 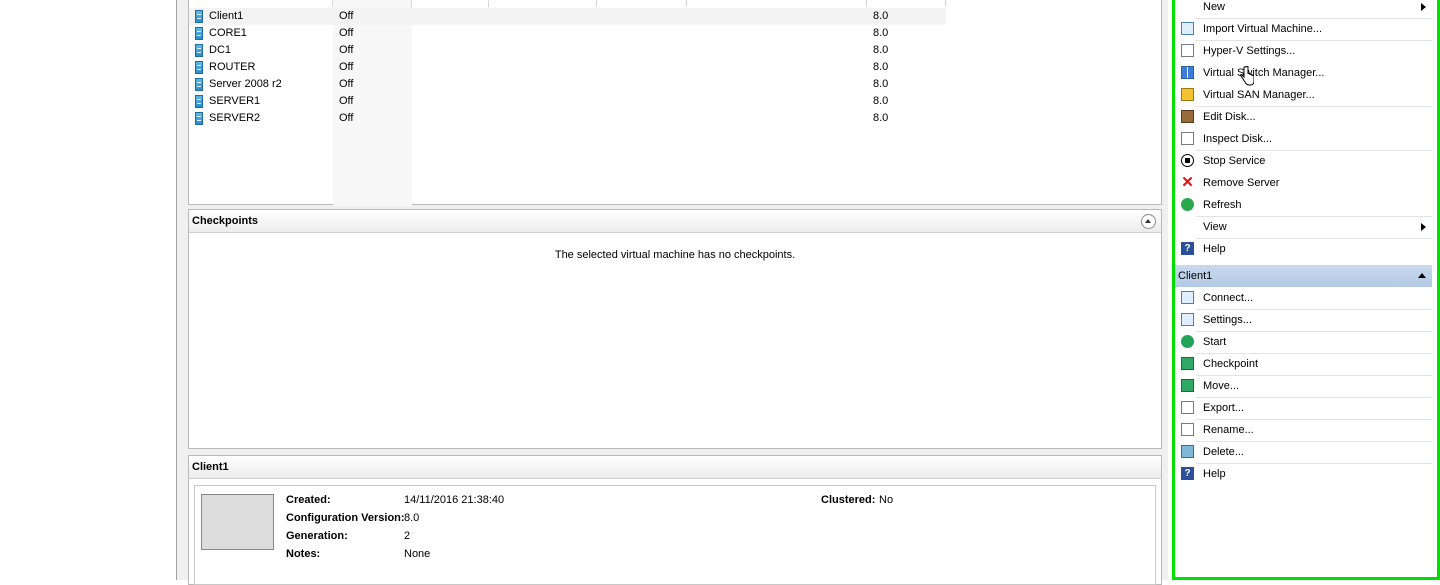 I want to click on hand-cursor-icon, so click(x=1247, y=76).